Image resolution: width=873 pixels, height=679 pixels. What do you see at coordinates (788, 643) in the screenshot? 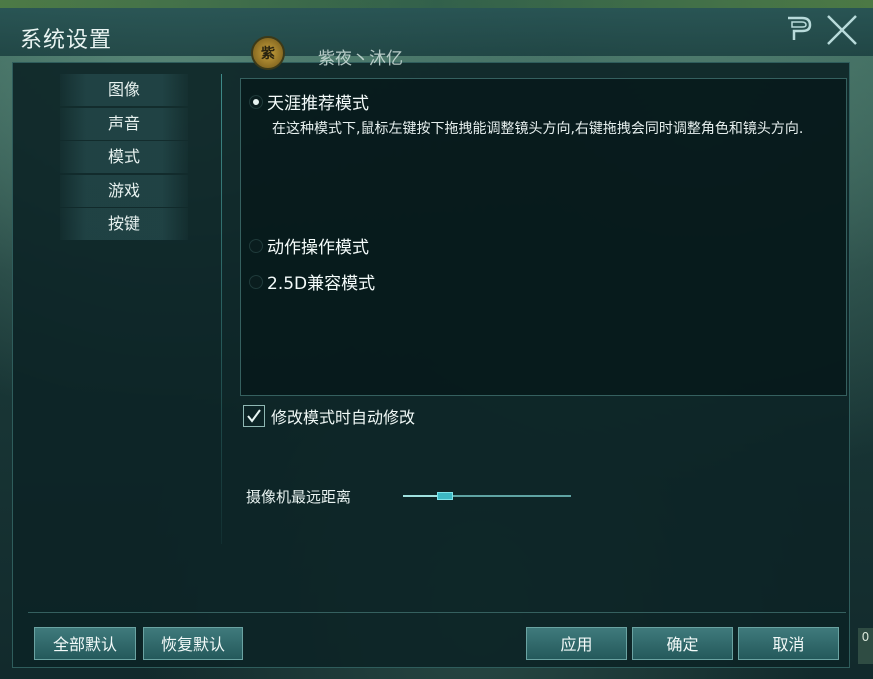
I see `cancel-button: 取消` at bounding box center [788, 643].